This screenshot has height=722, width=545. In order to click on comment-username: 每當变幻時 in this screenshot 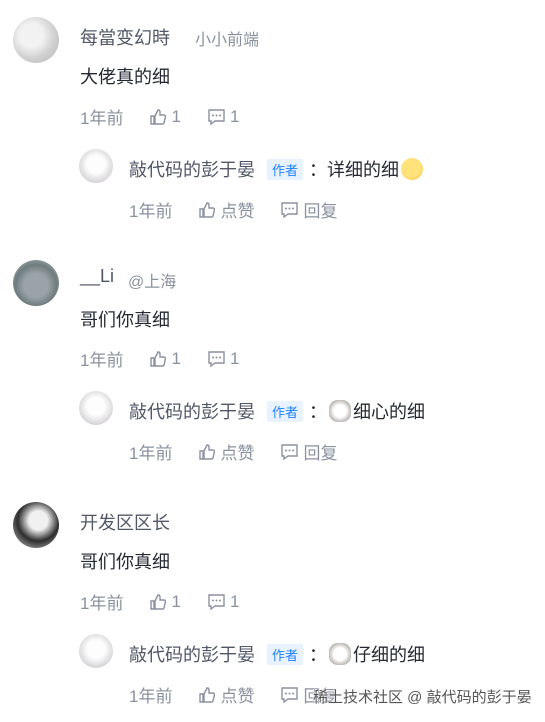, I will do `click(125, 37)`.